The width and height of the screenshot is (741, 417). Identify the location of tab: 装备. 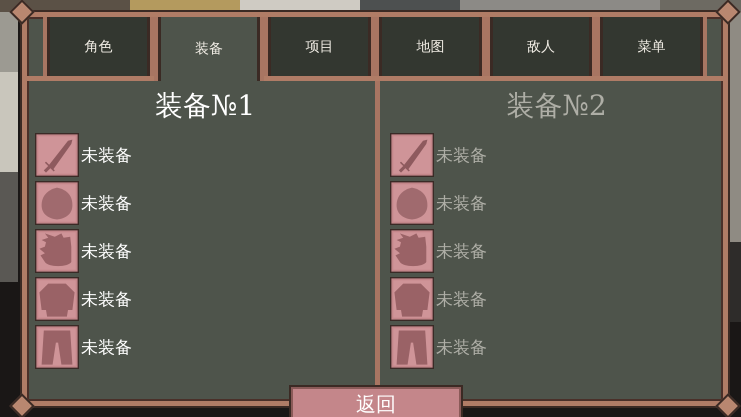
(209, 49).